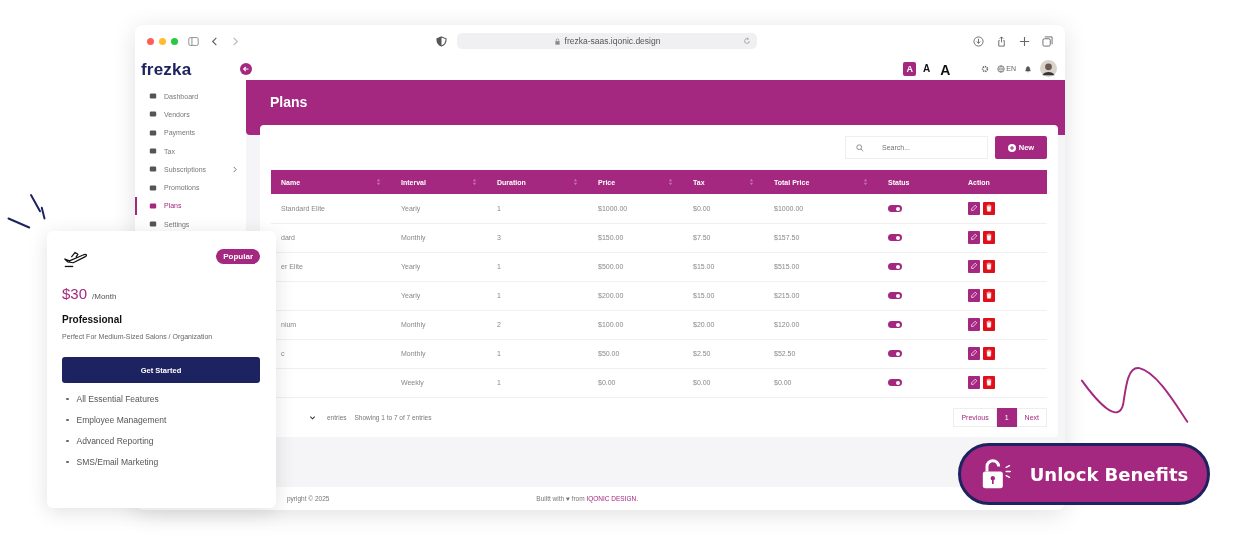 This screenshot has width=1237, height=546. I want to click on unlock-benefits-button: Unlock Benefits, so click(1084, 474).